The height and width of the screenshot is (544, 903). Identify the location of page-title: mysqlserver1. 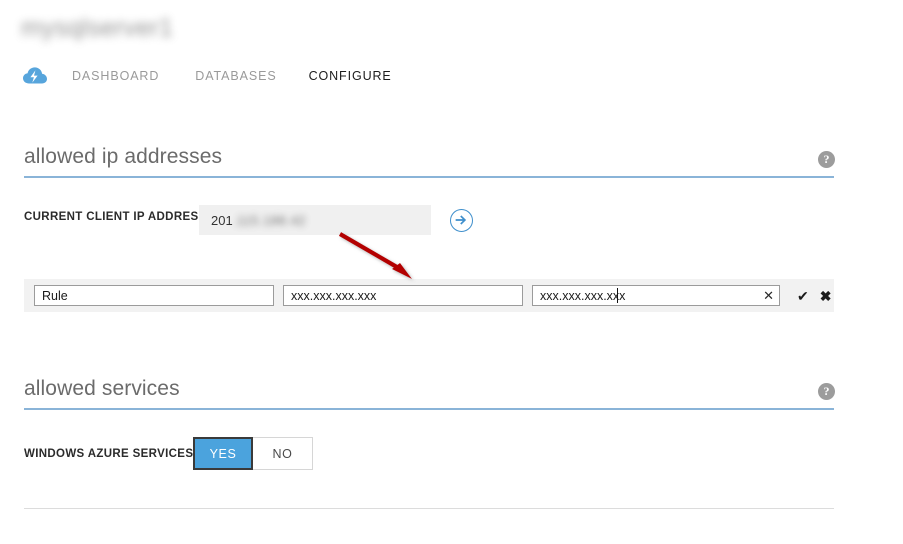
(97, 28).